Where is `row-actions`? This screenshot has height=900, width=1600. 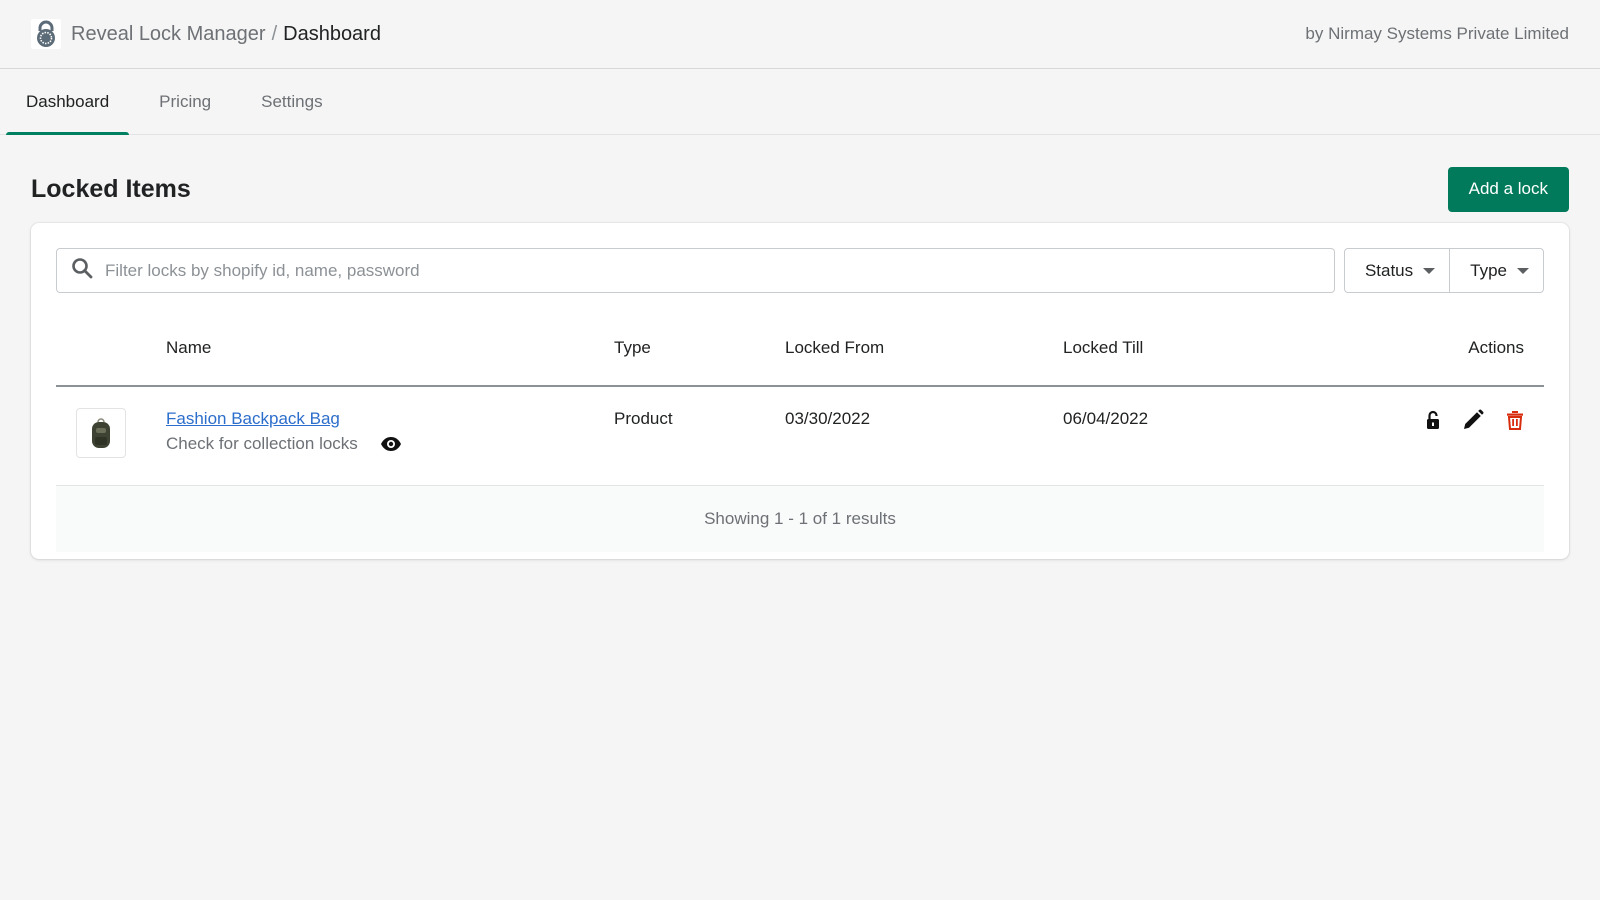 row-actions is located at coordinates (1404, 420).